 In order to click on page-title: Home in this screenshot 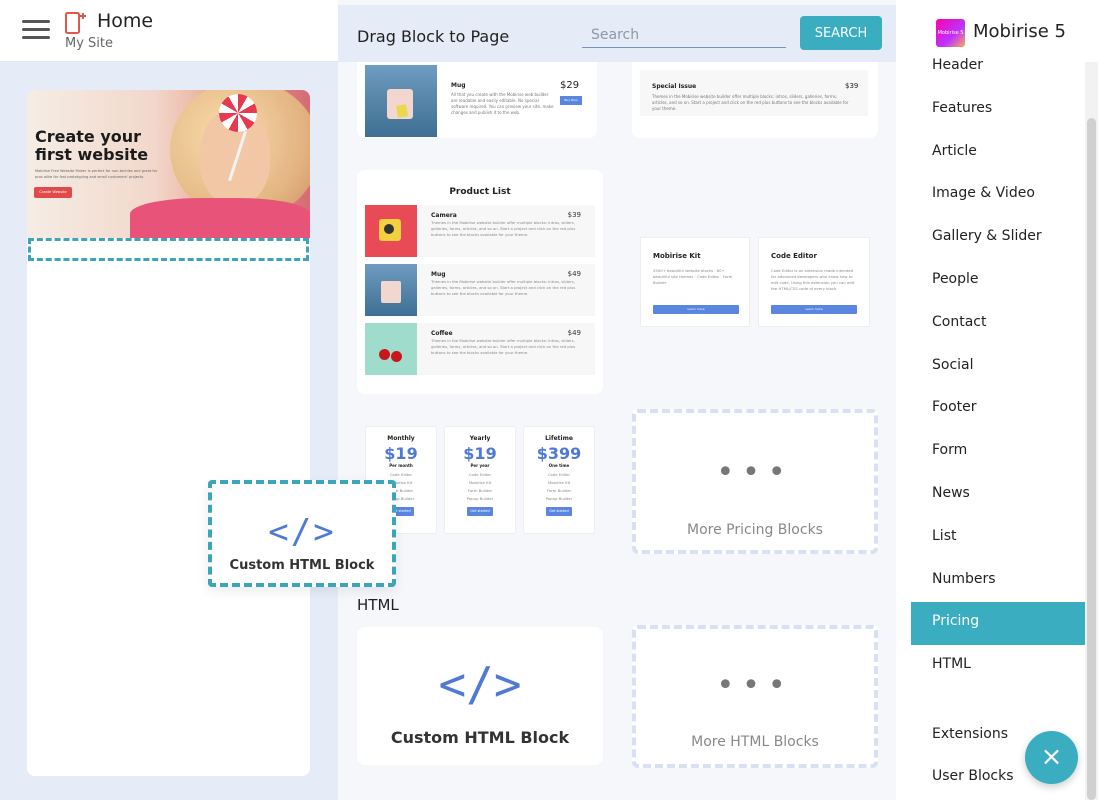, I will do `click(125, 21)`.